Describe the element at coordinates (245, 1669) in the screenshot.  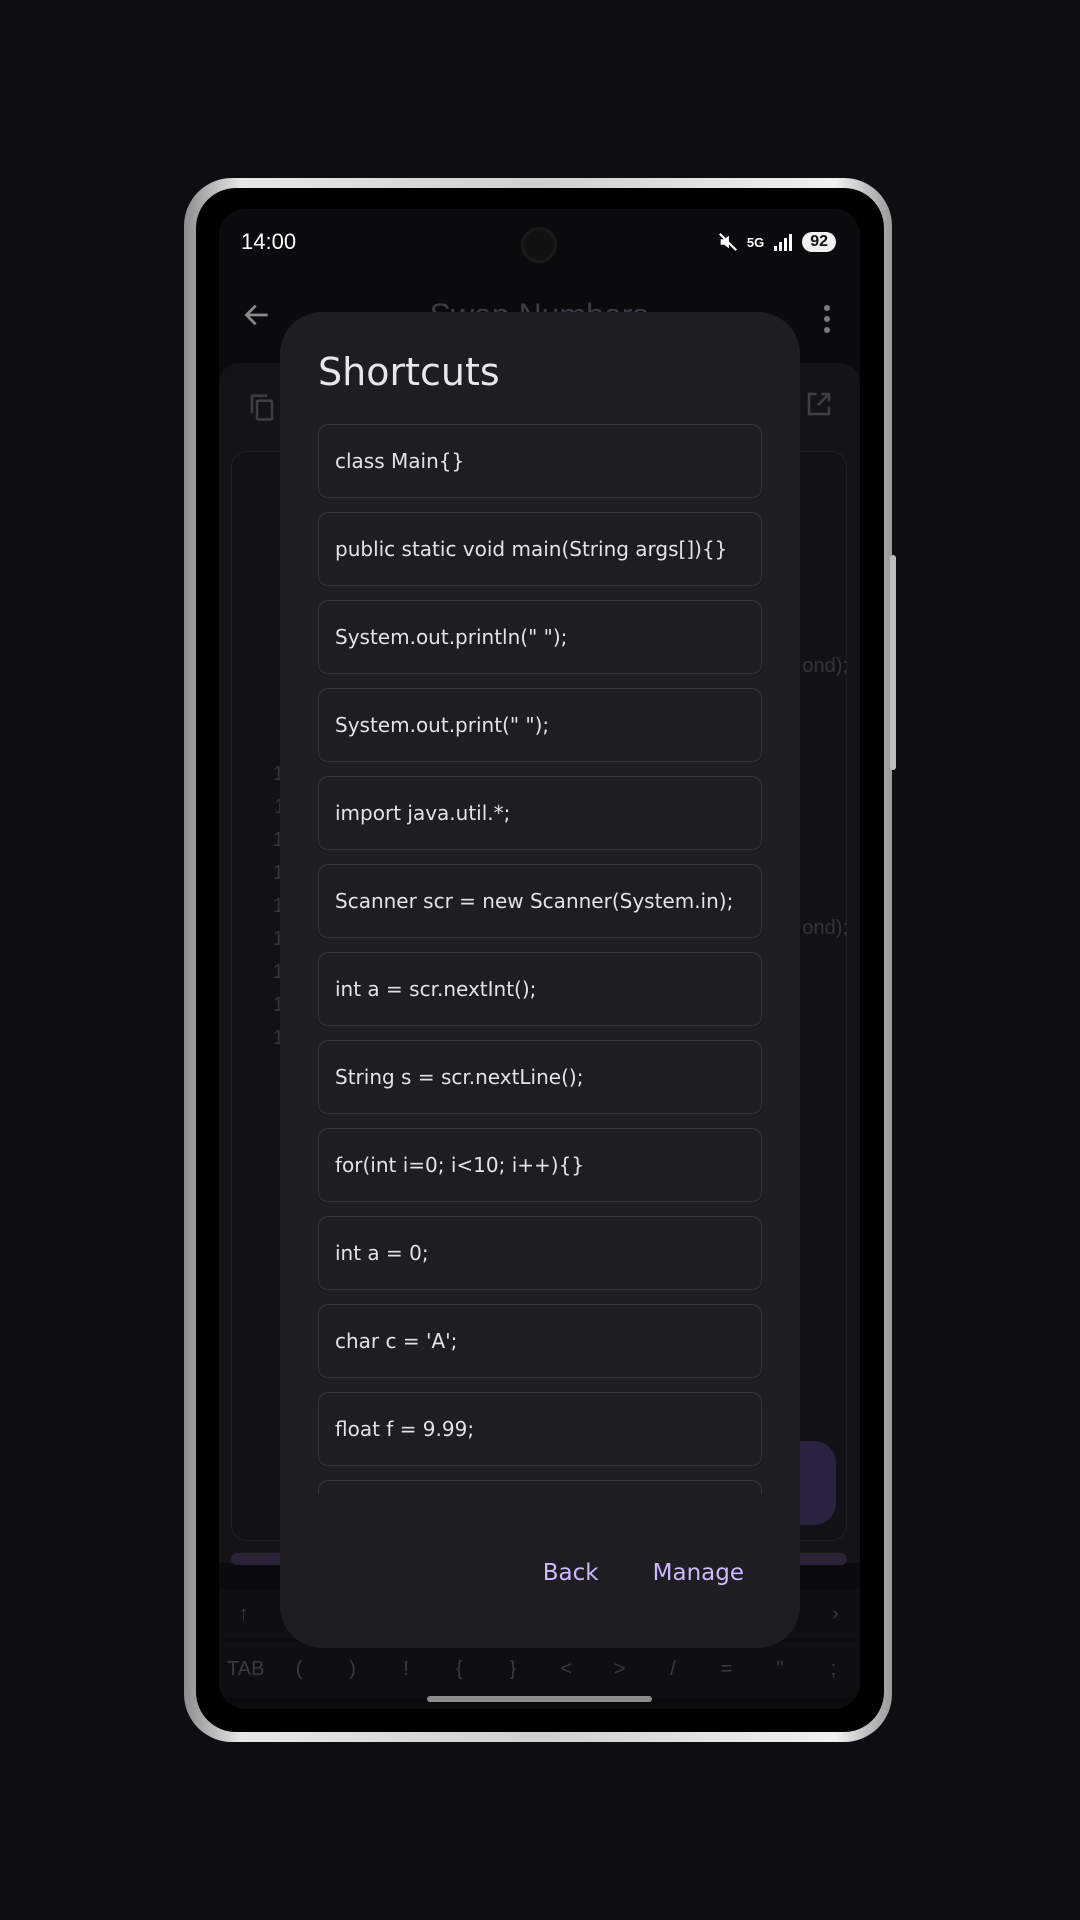
I see `kbd-key-tab: TAB` at that location.